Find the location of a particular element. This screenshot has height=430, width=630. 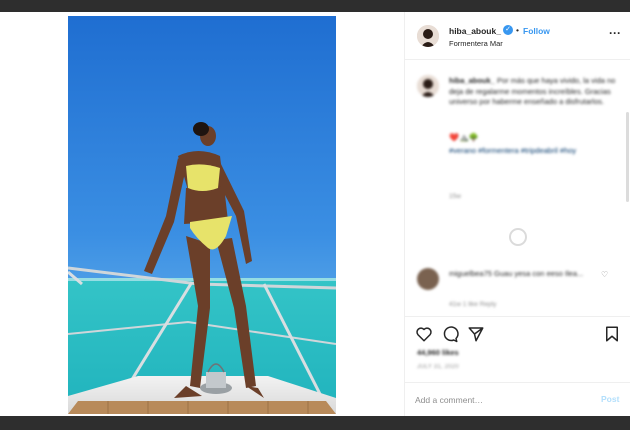

post-actions is located at coordinates (517, 333).